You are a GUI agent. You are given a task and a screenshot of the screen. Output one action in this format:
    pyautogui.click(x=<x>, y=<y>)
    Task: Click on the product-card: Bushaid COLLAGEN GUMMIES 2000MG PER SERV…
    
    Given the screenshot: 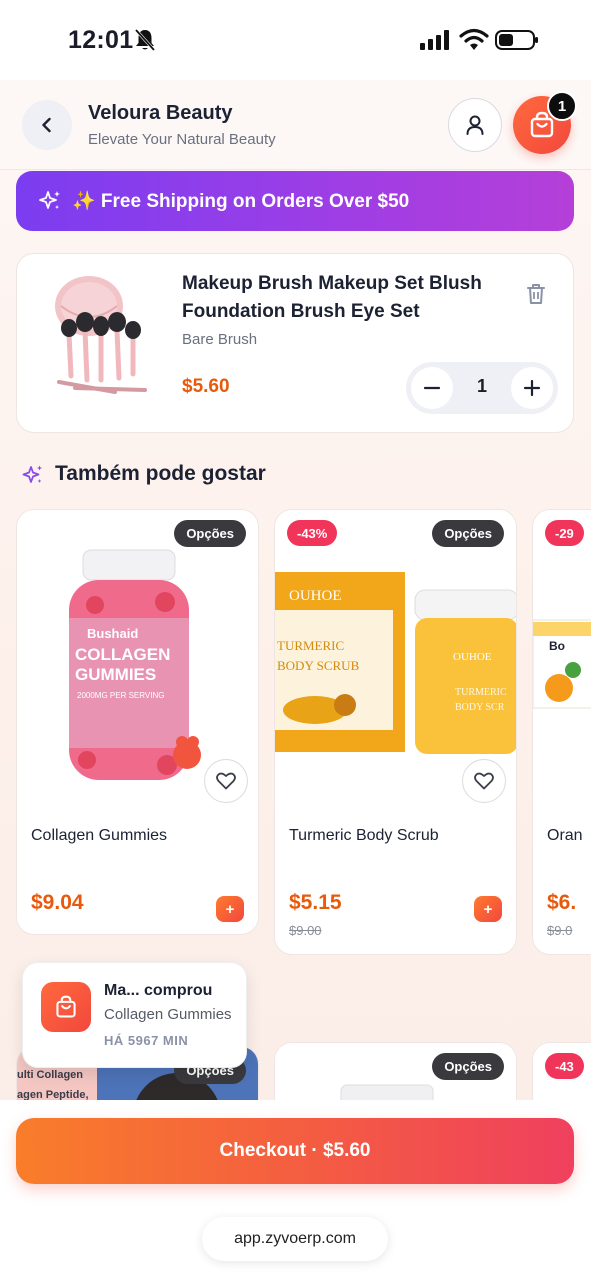 What is the action you would take?
    pyautogui.click(x=137, y=722)
    